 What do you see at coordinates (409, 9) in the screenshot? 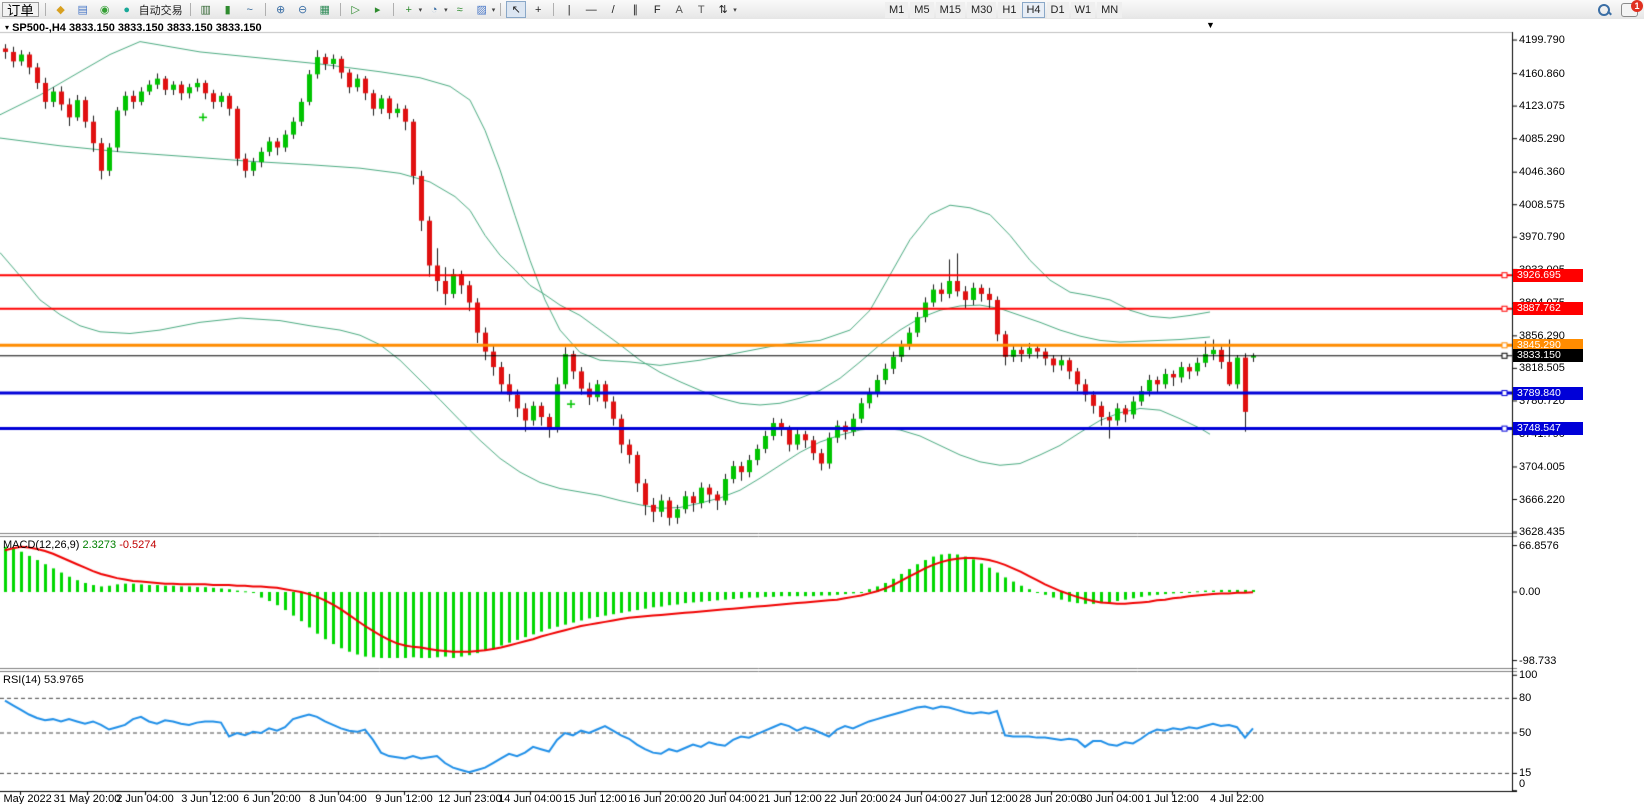
I see `new-chart-icon: +` at bounding box center [409, 9].